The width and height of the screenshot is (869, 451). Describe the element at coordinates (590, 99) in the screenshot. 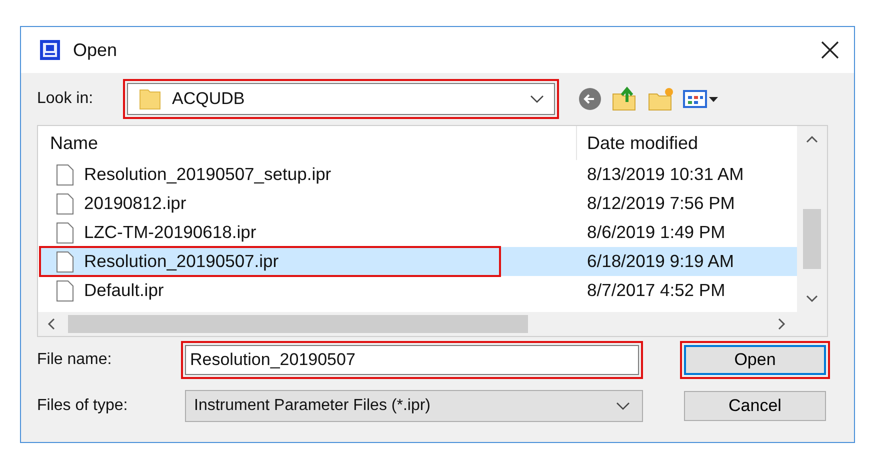

I see `back-icon` at that location.